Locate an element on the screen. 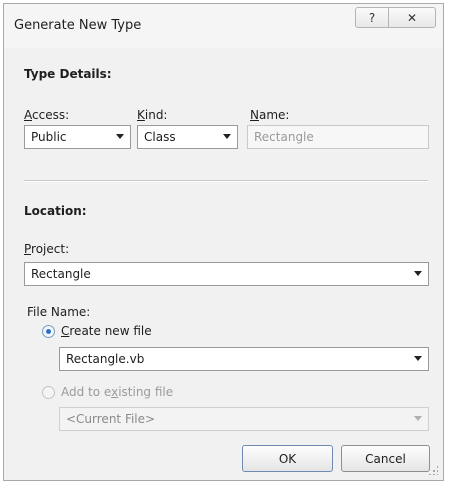 Image resolution: width=451 pixels, height=488 pixels. add-to-existing-file-label: Add to existing file is located at coordinates (117, 392).